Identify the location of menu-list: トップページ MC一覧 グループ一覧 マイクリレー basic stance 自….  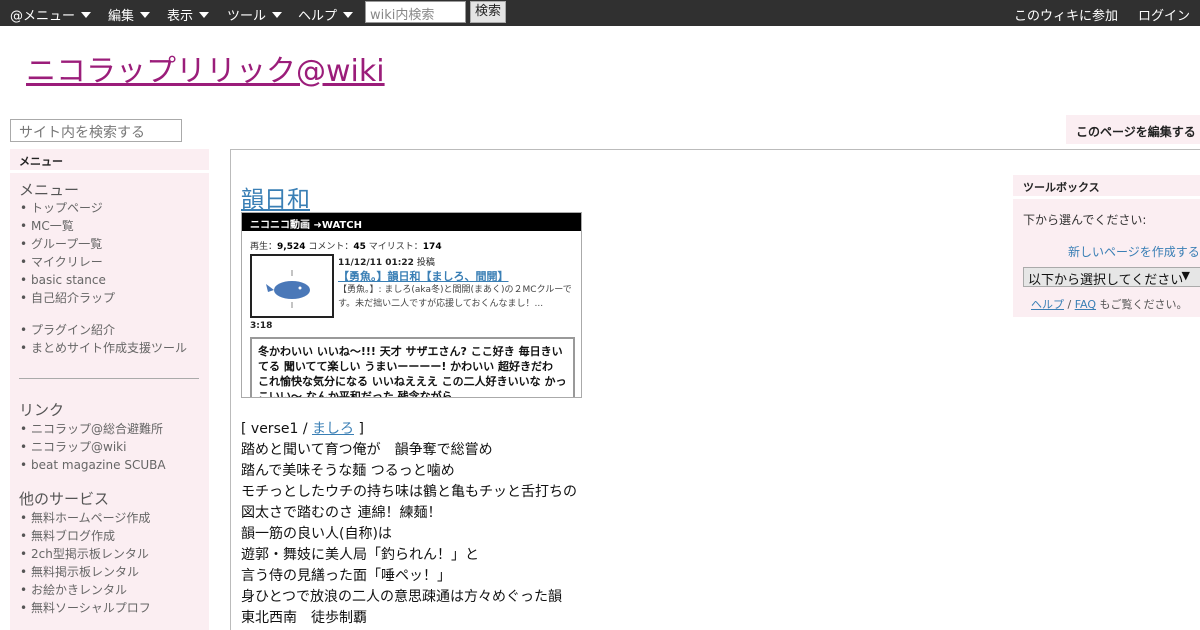
(67, 253).